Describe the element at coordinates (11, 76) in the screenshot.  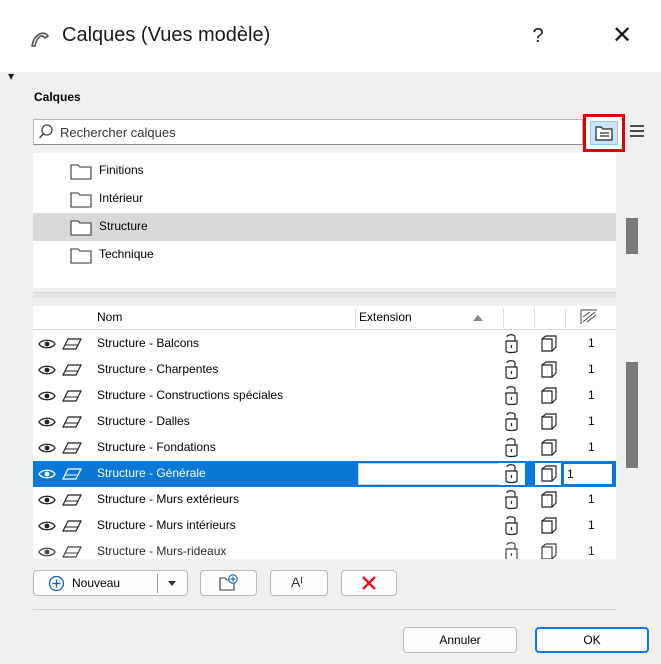
I see `collapse-arrow-icon: ▼` at that location.